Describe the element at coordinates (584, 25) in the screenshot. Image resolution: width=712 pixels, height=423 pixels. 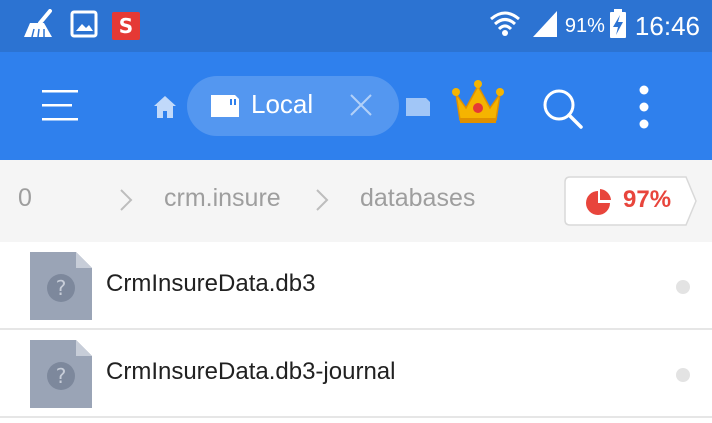
I see `battery-percent: 91%` at that location.